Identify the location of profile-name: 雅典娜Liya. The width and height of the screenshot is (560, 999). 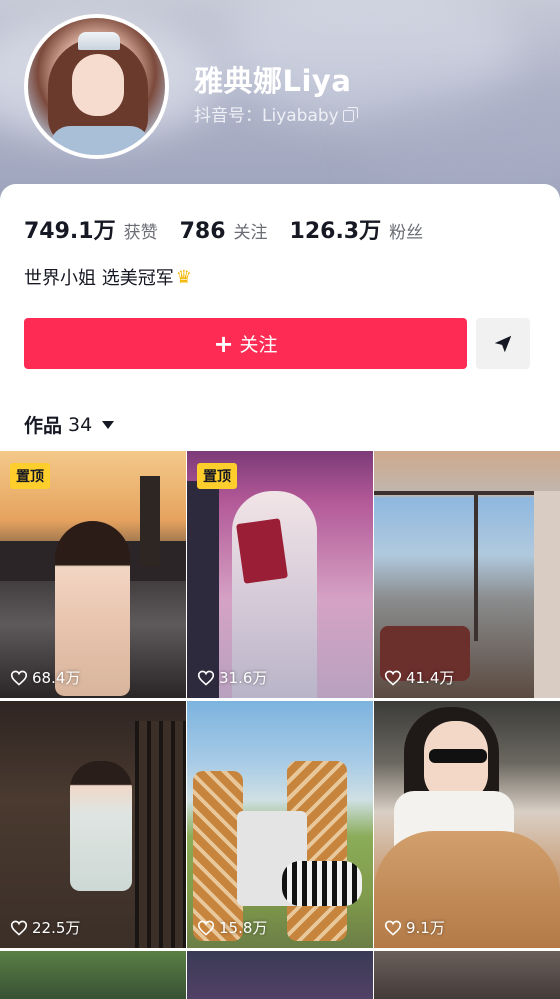
(273, 81).